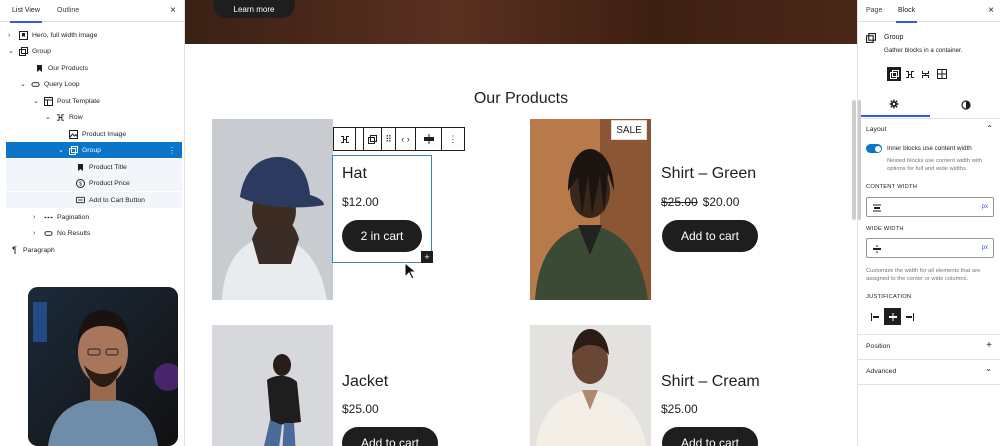 The width and height of the screenshot is (1000, 446). What do you see at coordinates (989, 345) in the screenshot?
I see `plus-icon: +` at bounding box center [989, 345].